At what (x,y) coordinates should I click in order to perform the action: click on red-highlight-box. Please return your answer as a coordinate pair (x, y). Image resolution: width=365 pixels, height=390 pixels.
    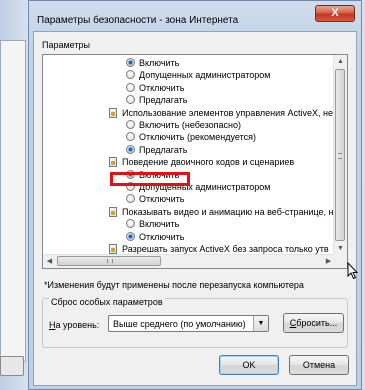
    Looking at the image, I should click on (150, 179).